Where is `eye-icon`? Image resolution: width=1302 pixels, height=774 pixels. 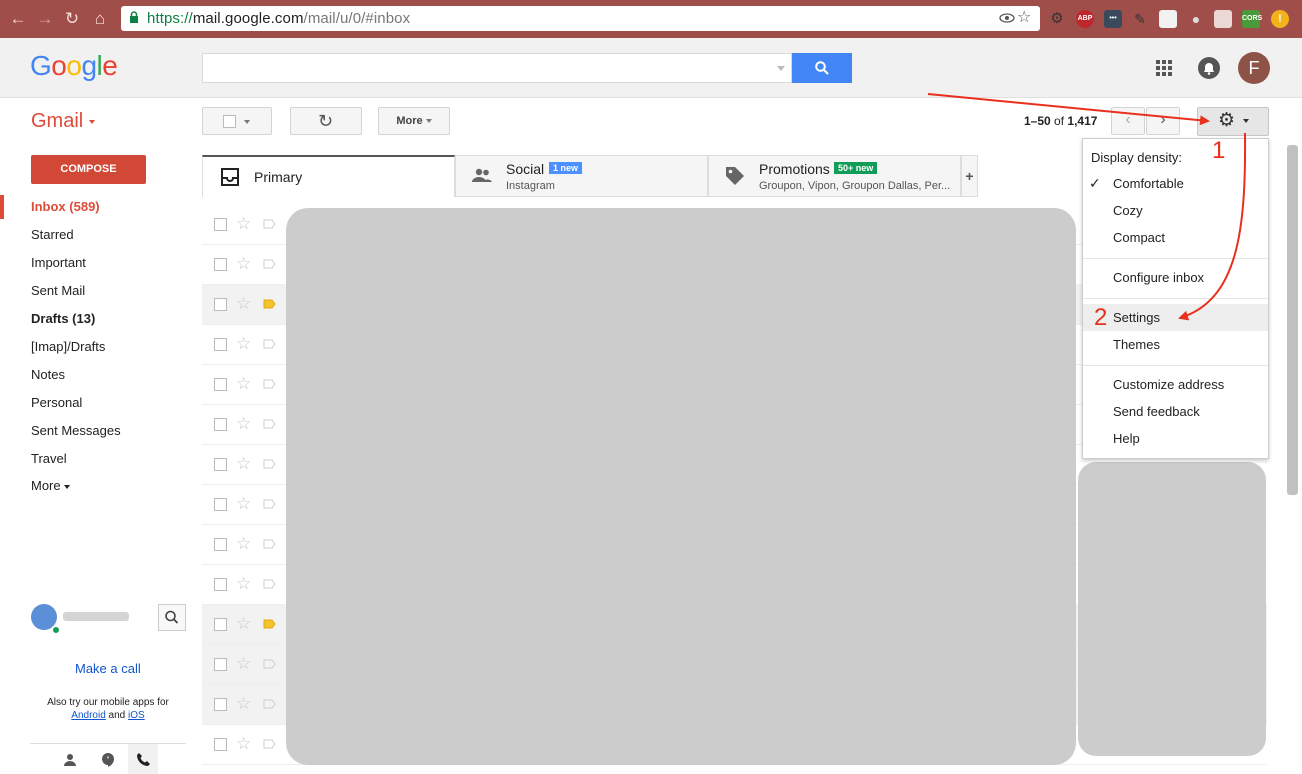 eye-icon is located at coordinates (1007, 18).